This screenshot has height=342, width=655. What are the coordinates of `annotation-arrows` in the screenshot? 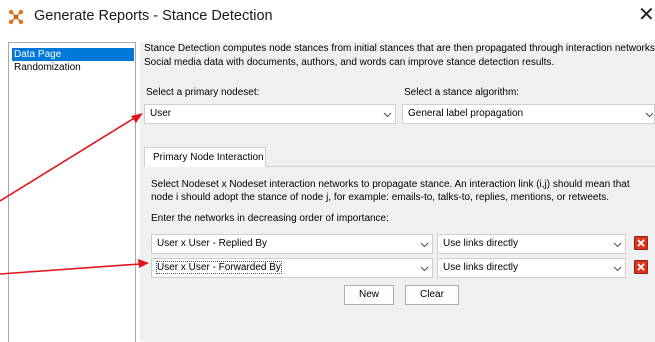 It's located at (74, 194).